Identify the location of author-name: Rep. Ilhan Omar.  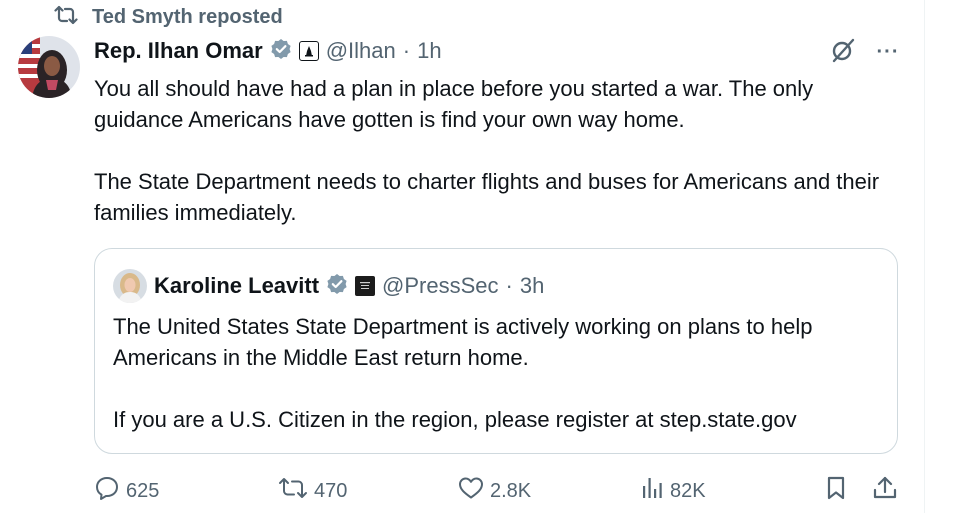
(178, 51).